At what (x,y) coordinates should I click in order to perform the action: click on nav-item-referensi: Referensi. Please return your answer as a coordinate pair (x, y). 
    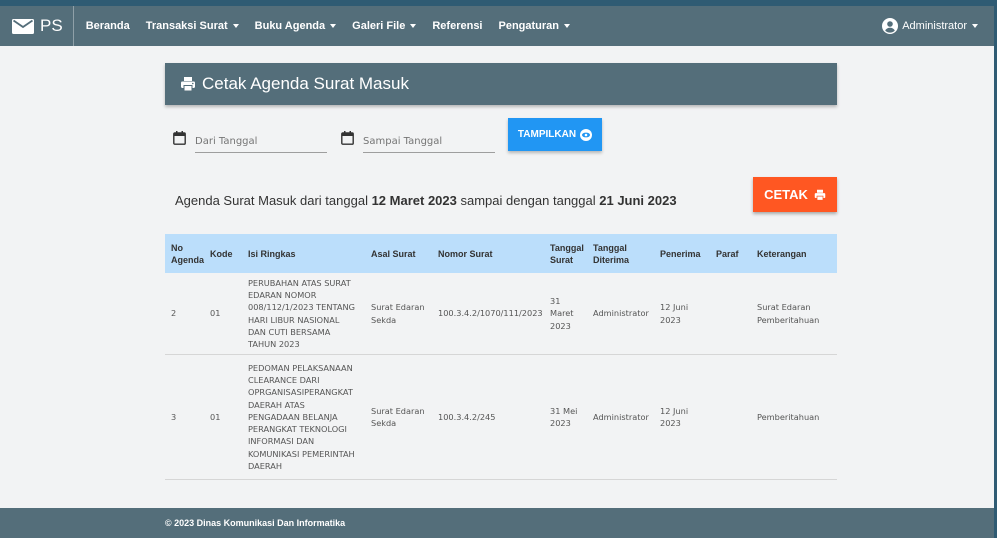
    Looking at the image, I should click on (457, 26).